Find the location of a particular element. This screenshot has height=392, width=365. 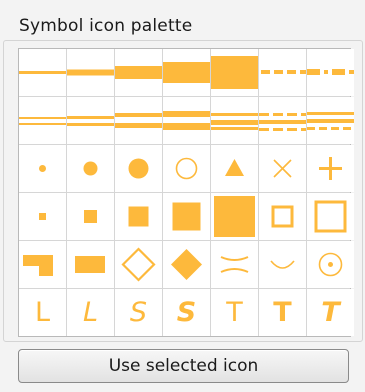

double-line-heavy-icon is located at coordinates (138, 120).